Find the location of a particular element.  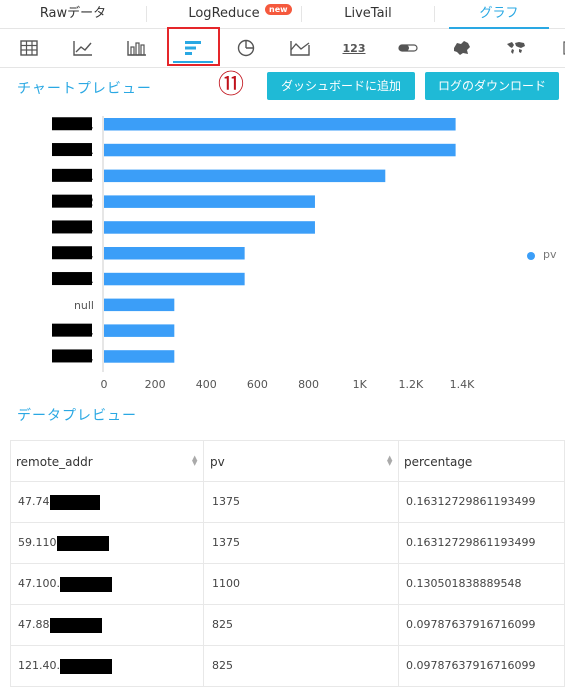

x-tick-label: 1K is located at coordinates (360, 384).